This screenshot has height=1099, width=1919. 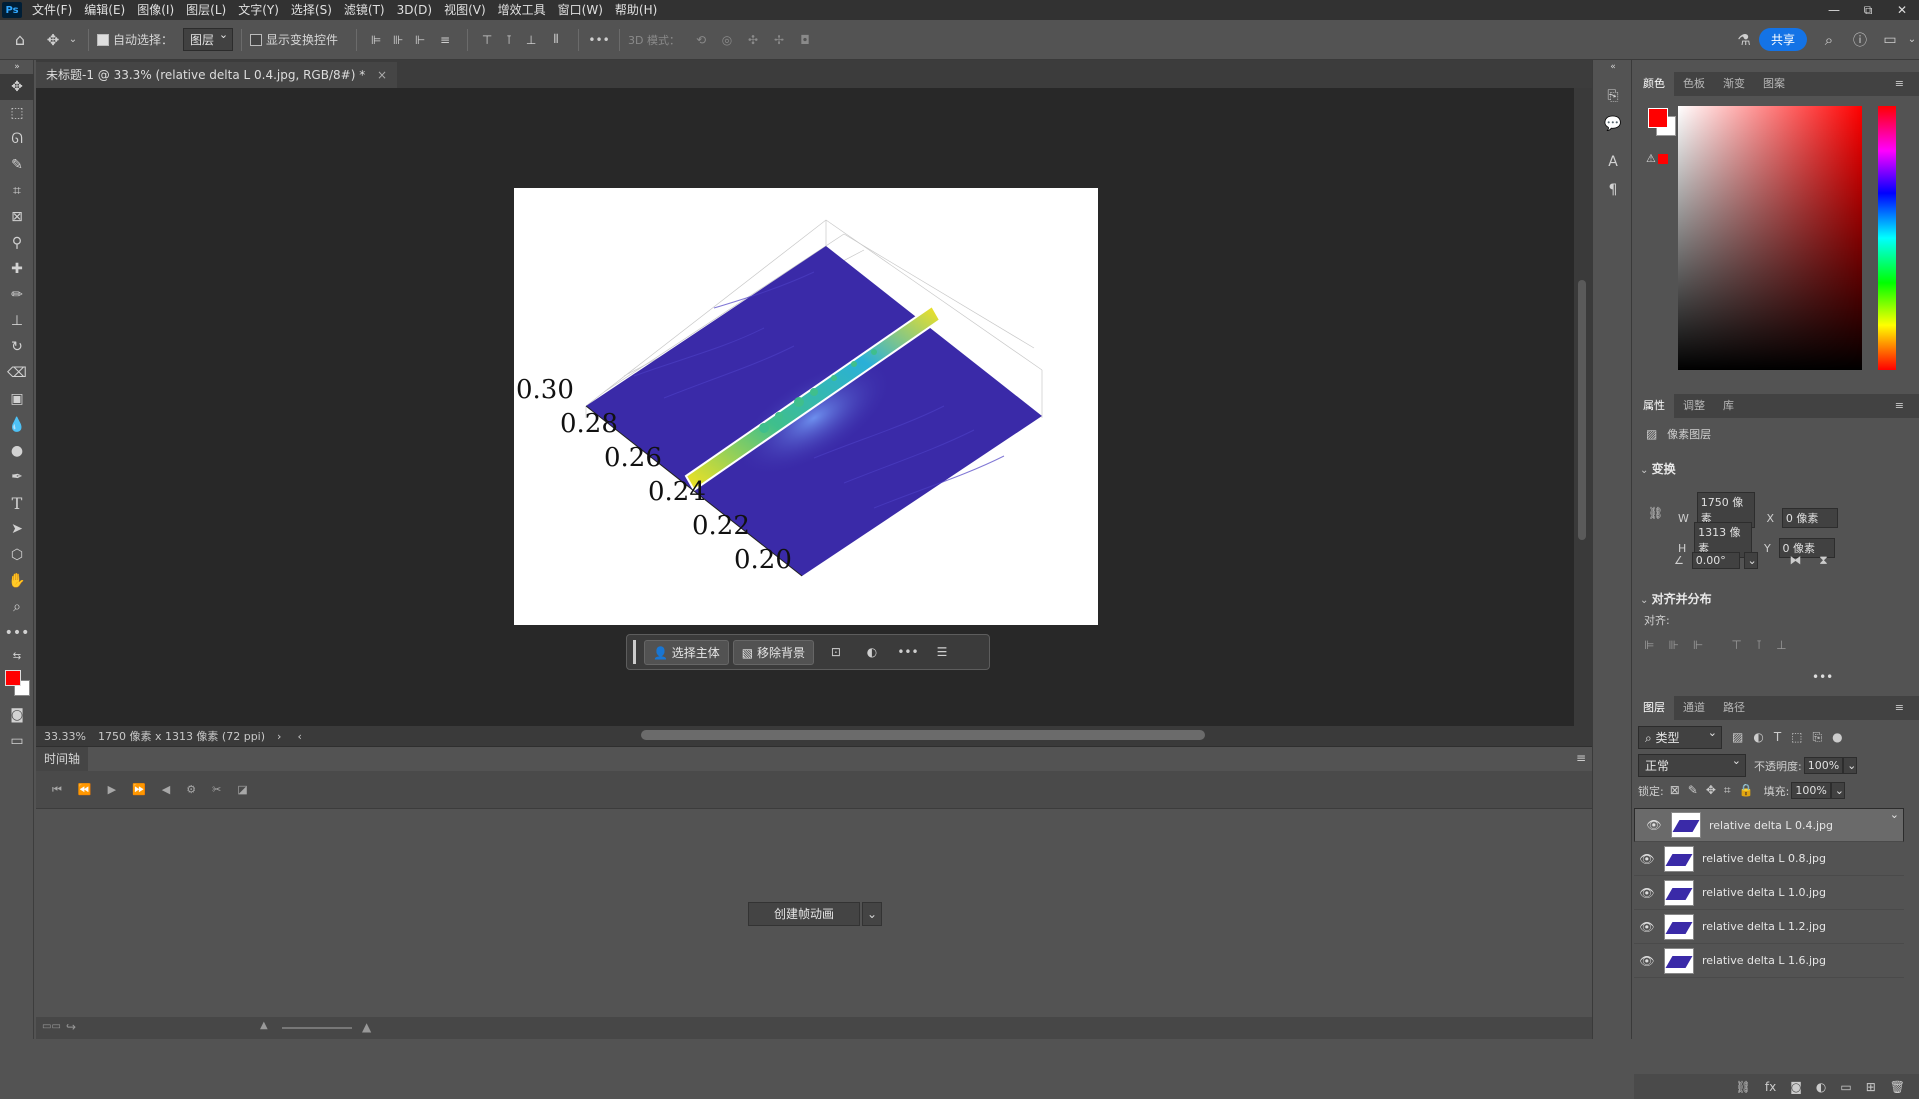 I want to click on layer-row: 👁 relative delta L 1.0.jpg, so click(x=1769, y=893).